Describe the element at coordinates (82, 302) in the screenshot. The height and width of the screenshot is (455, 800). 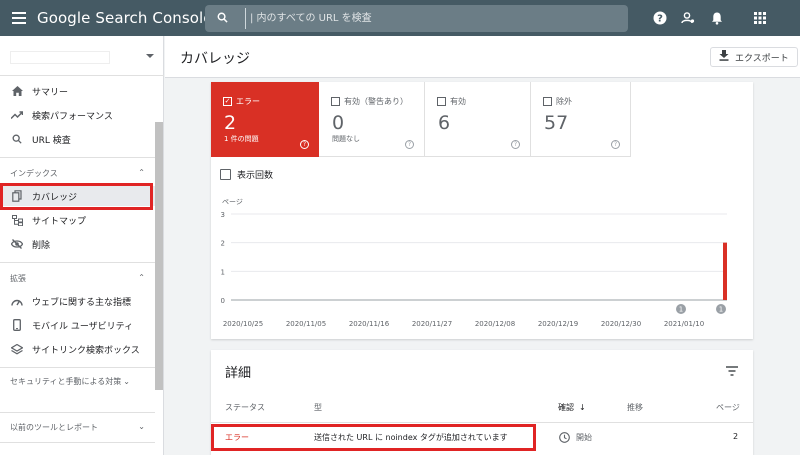
I see `sidebar-item-label: ウェブに関する主な指標` at that location.